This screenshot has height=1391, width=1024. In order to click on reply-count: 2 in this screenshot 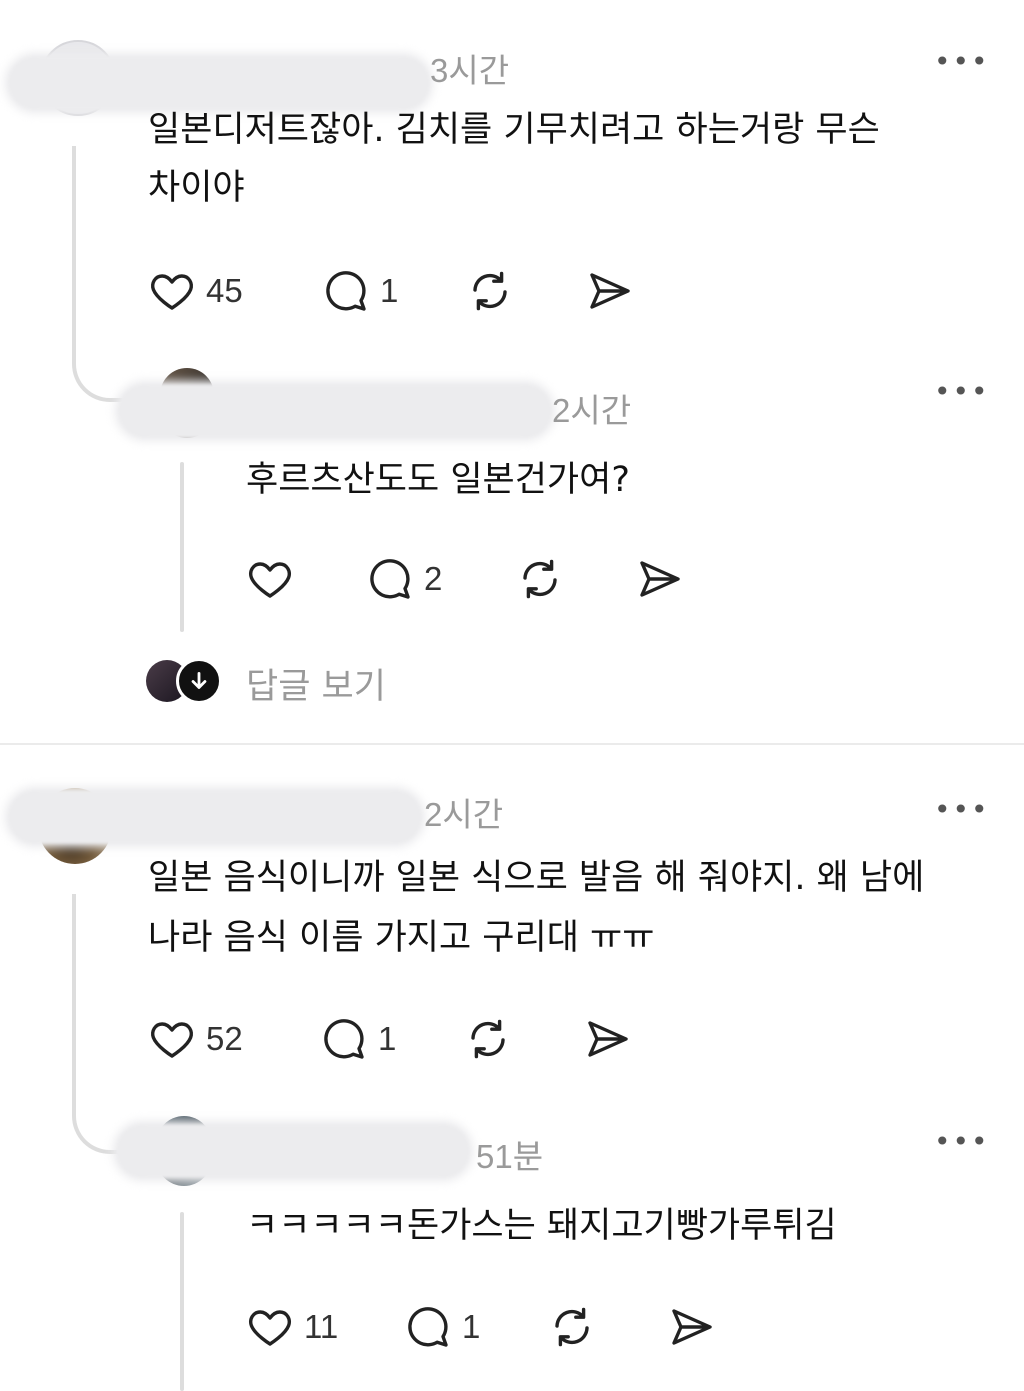, I will do `click(433, 578)`.